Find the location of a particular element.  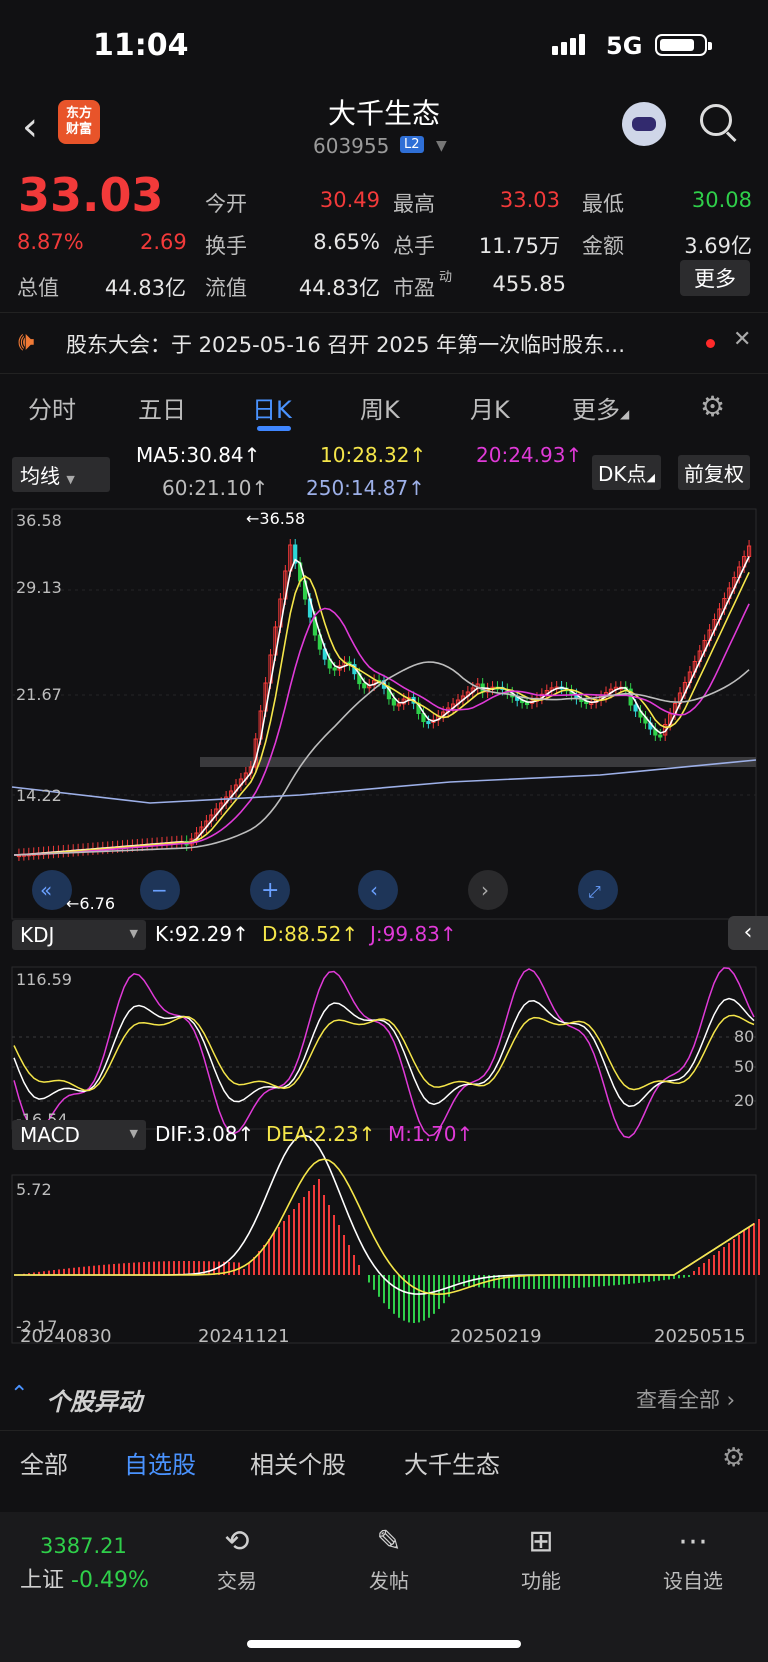

kdj-level-80: 80 is located at coordinates (744, 1036).